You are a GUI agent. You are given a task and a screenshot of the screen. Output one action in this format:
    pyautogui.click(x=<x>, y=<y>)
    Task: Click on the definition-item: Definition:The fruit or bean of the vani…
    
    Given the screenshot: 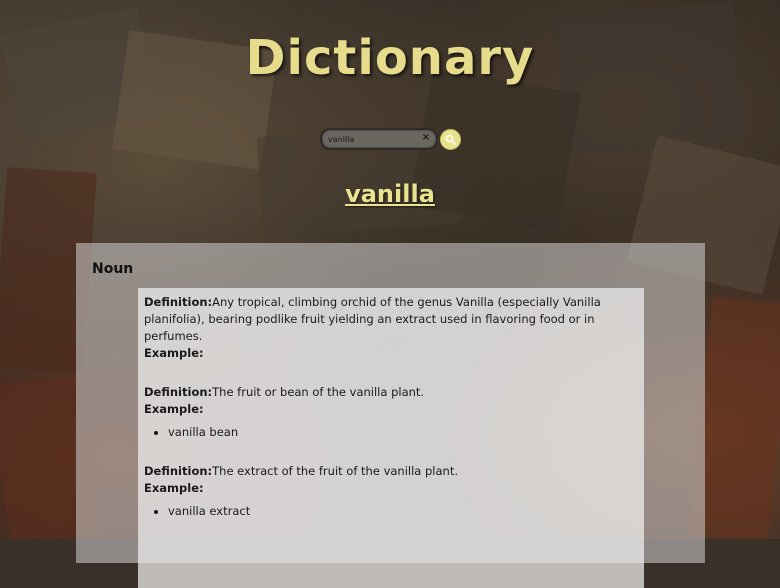 What is the action you would take?
    pyautogui.click(x=391, y=412)
    